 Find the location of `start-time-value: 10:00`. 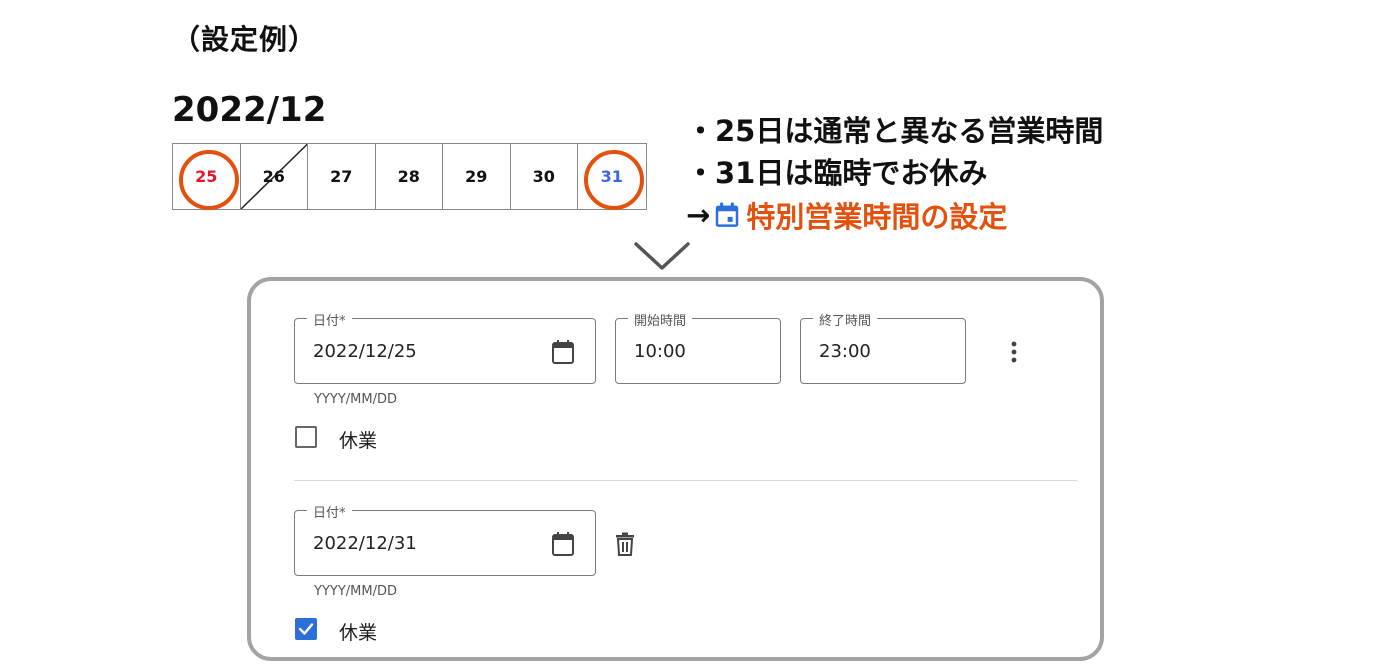

start-time-value: 10:00 is located at coordinates (660, 351).